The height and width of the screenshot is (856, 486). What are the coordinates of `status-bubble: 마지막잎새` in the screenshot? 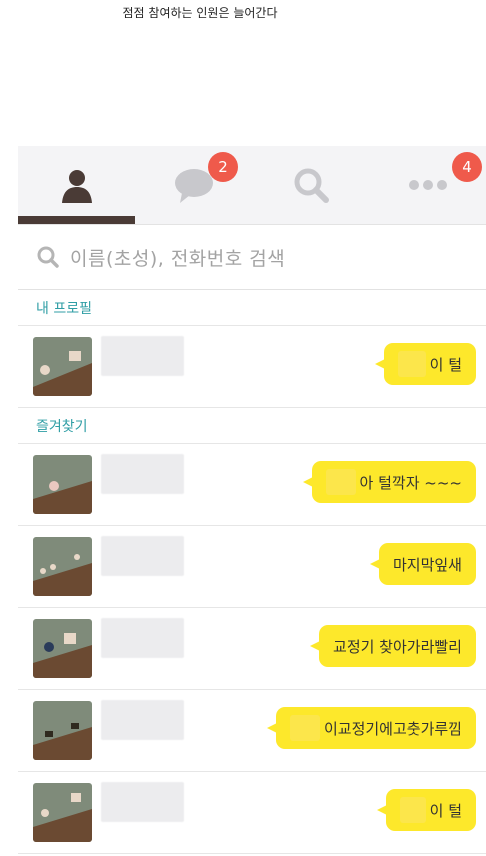 It's located at (422, 564).